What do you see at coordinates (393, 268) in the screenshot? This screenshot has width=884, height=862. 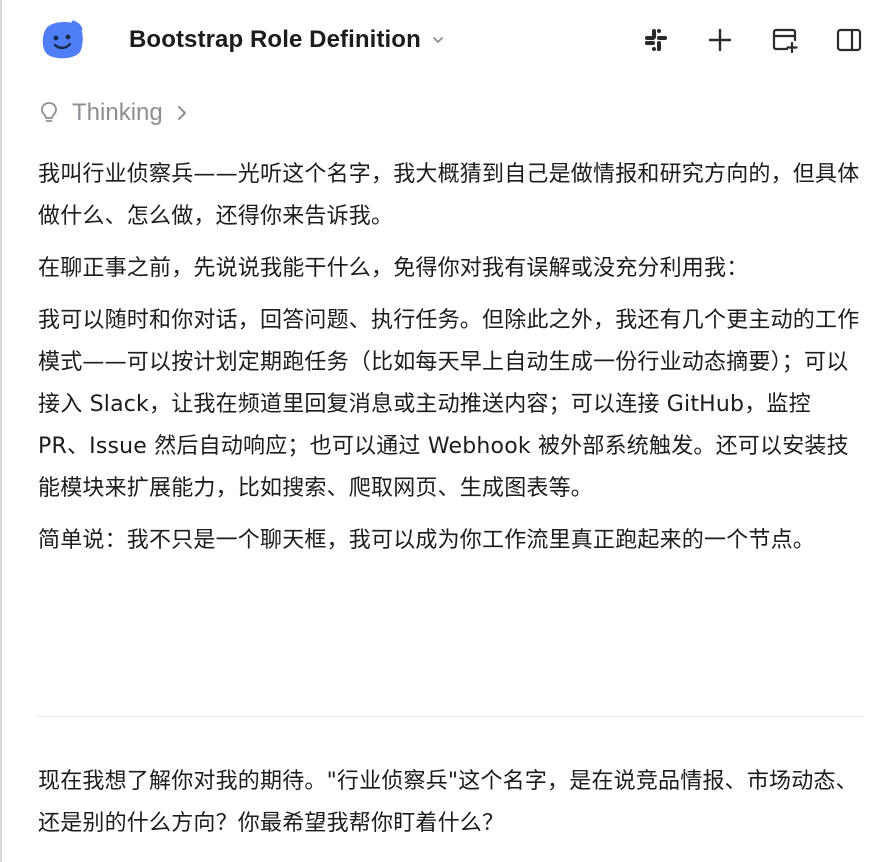 I see `message-paragraph: 在聊正事之前，先说说我能干什么，免得你对我有误解或没充分利用我：` at bounding box center [393, 268].